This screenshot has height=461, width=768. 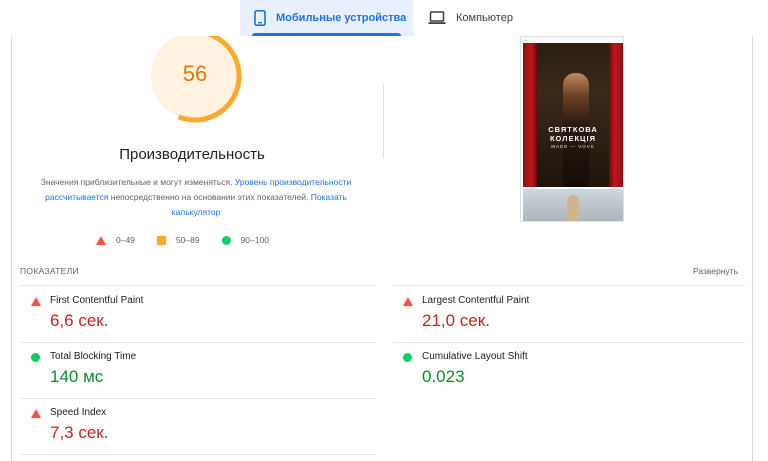 What do you see at coordinates (260, 18) in the screenshot?
I see `smartphone-icon` at bounding box center [260, 18].